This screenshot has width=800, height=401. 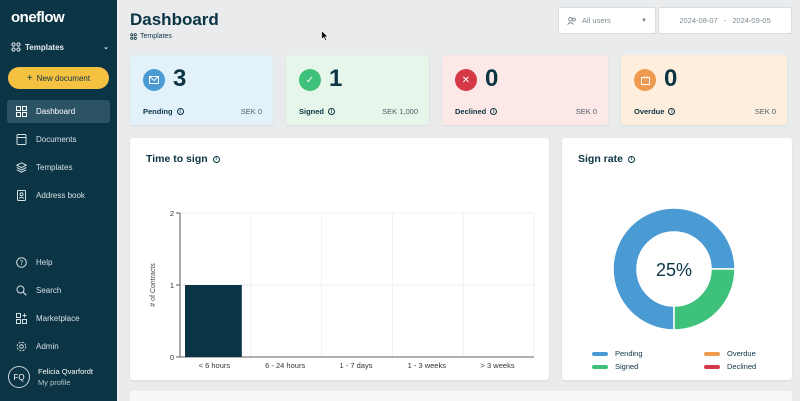 I want to click on address-book-icon, so click(x=21, y=196).